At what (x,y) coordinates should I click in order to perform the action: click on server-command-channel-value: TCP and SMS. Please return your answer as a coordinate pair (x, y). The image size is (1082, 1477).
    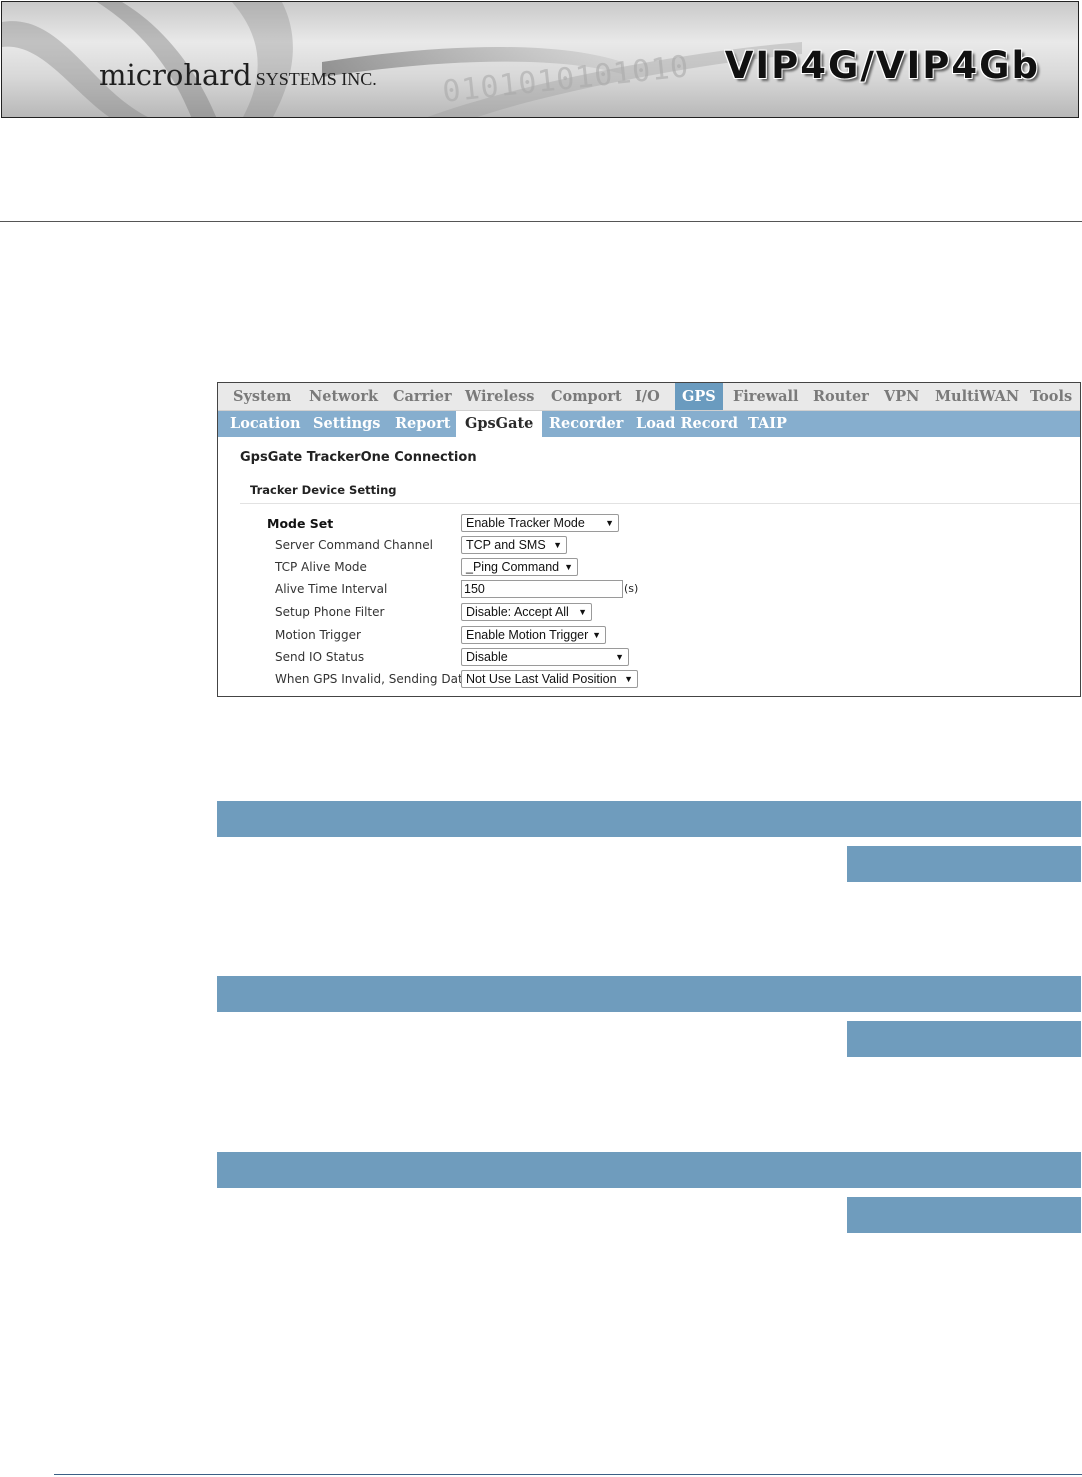
    Looking at the image, I should click on (506, 545).